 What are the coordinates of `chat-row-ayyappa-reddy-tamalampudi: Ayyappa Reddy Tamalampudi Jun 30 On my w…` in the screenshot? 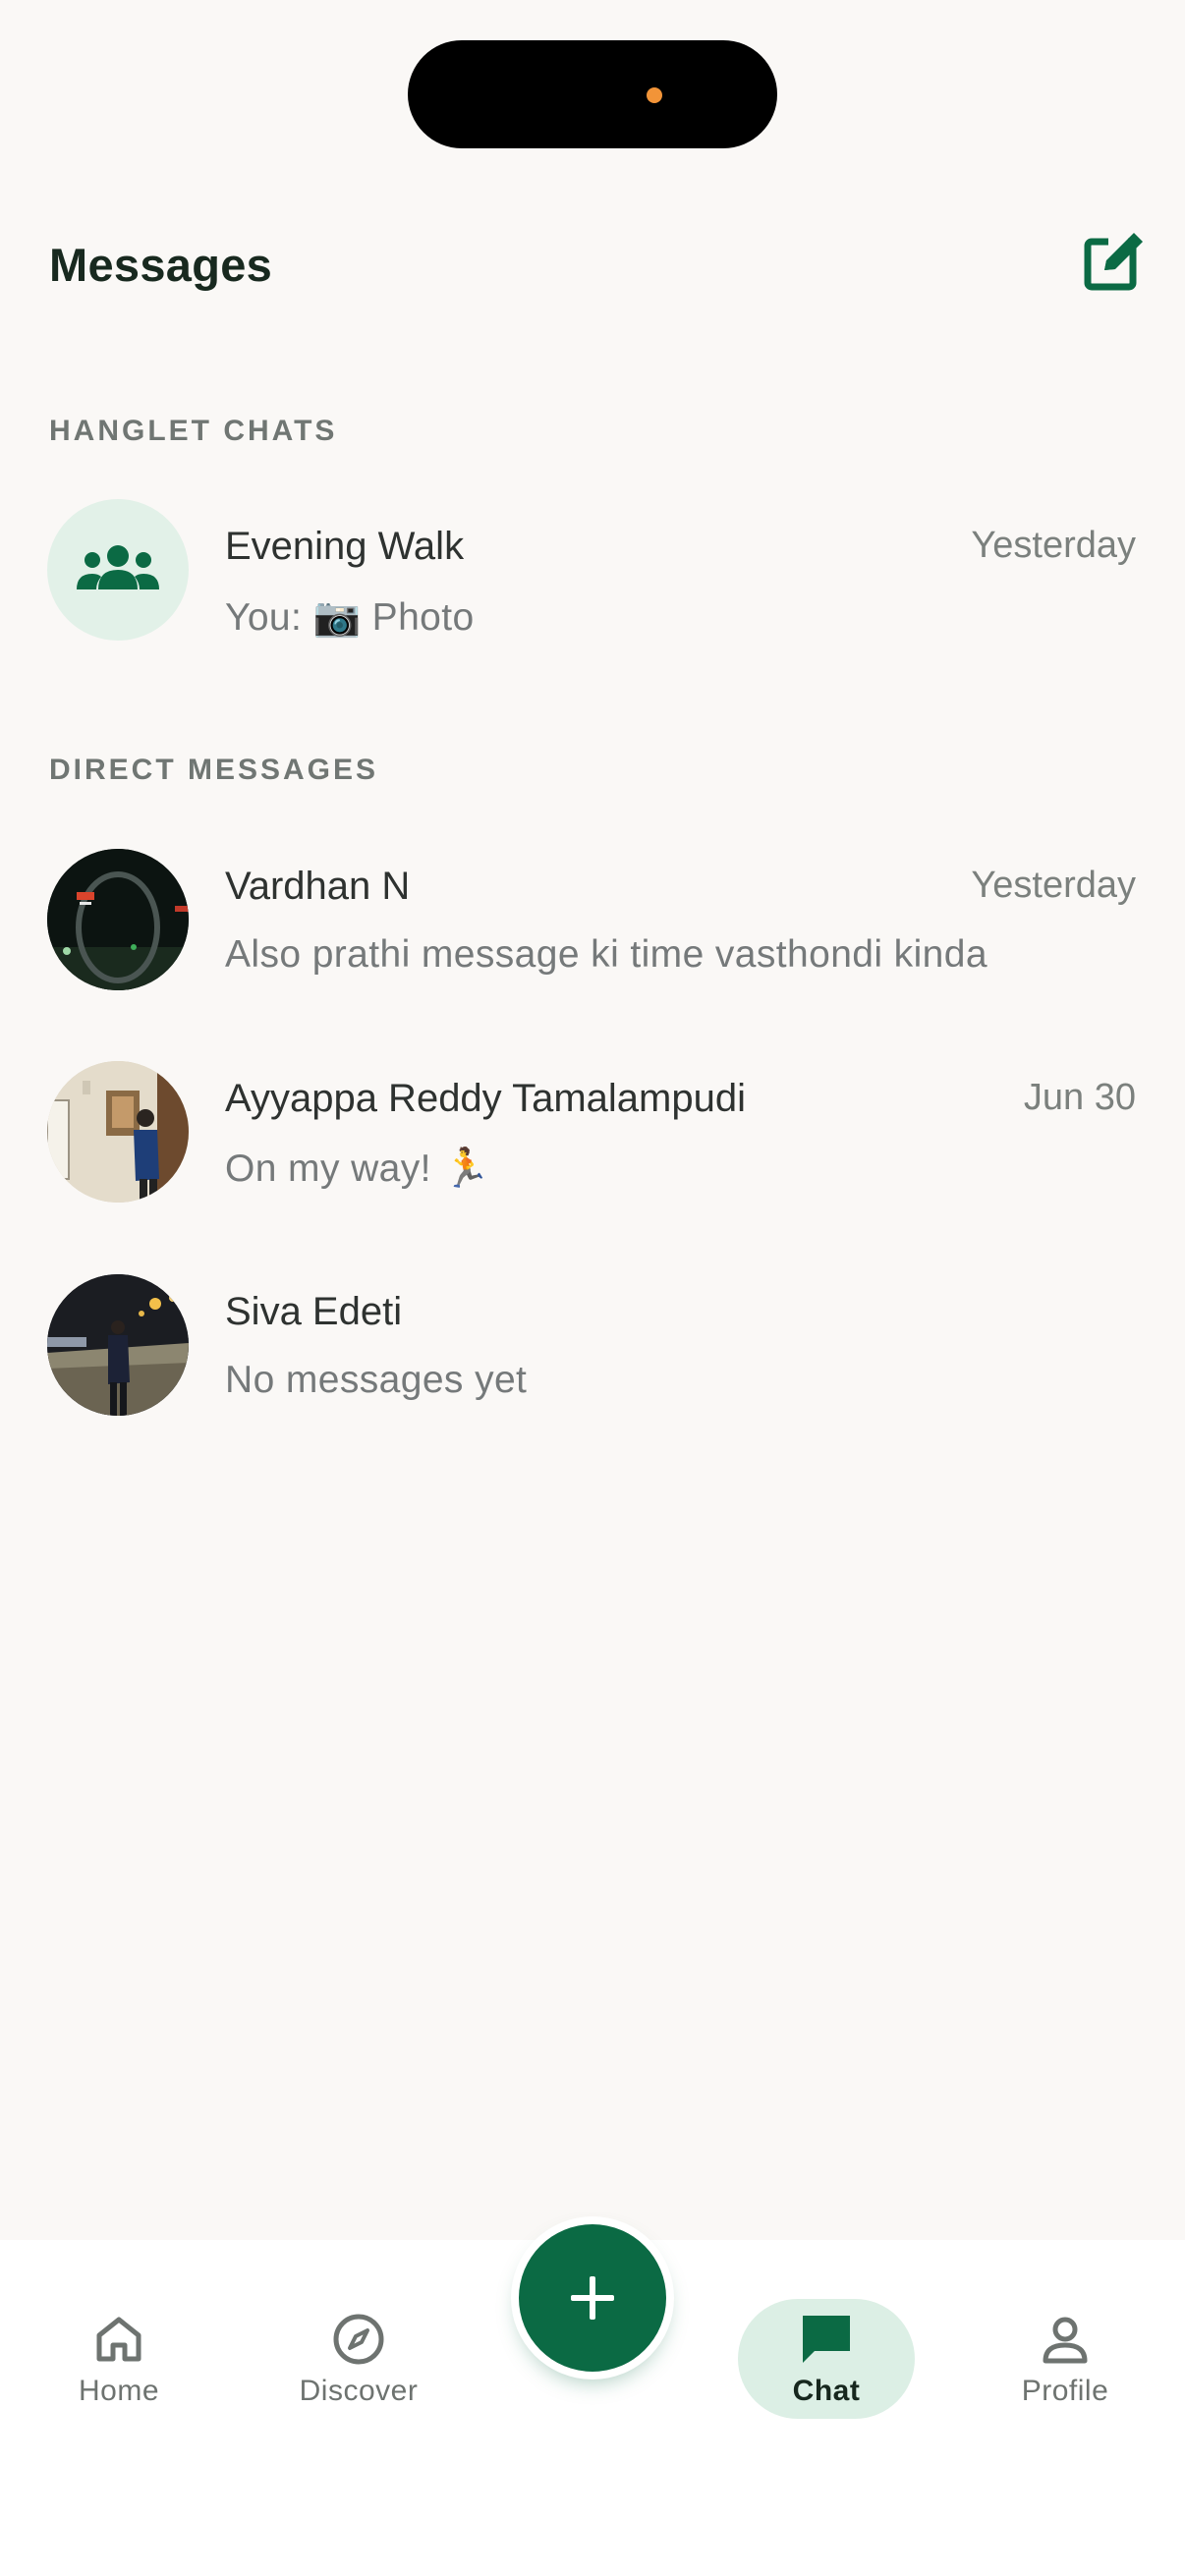 It's located at (592, 1136).